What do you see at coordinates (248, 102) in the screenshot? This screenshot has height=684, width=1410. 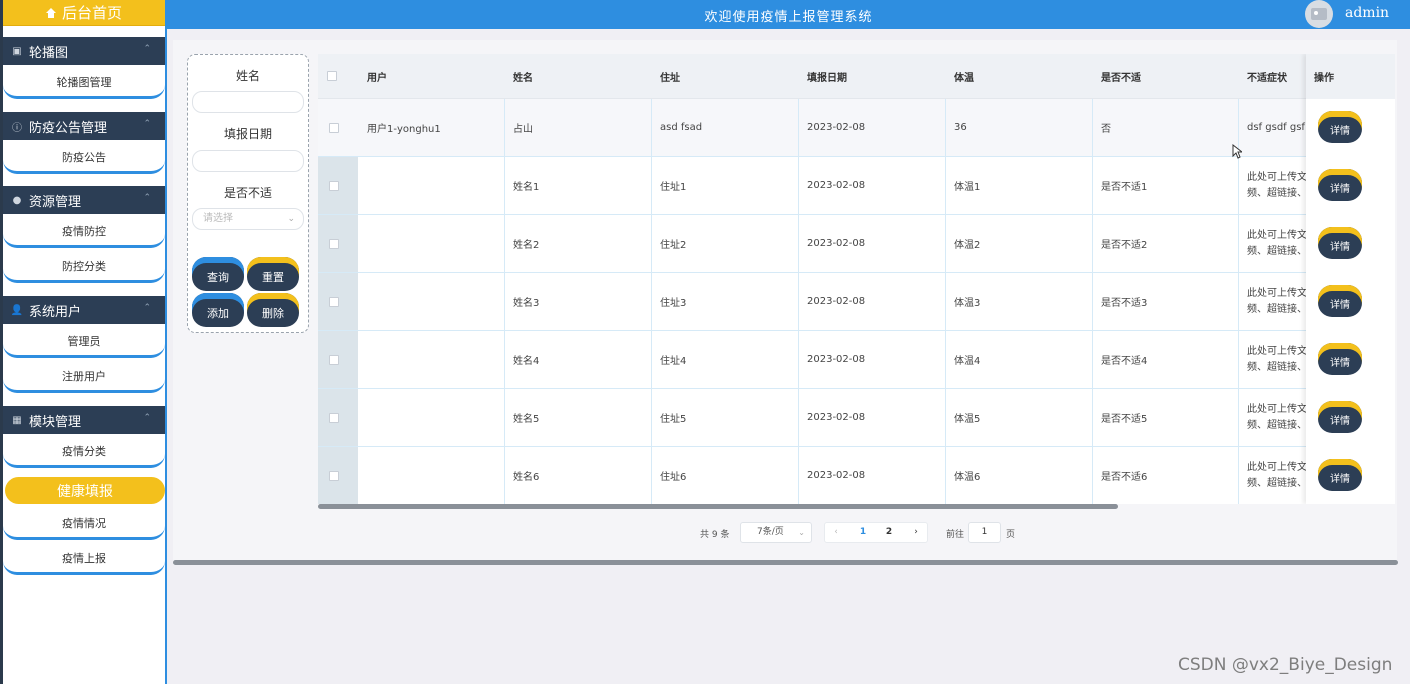 I see `name-input` at bounding box center [248, 102].